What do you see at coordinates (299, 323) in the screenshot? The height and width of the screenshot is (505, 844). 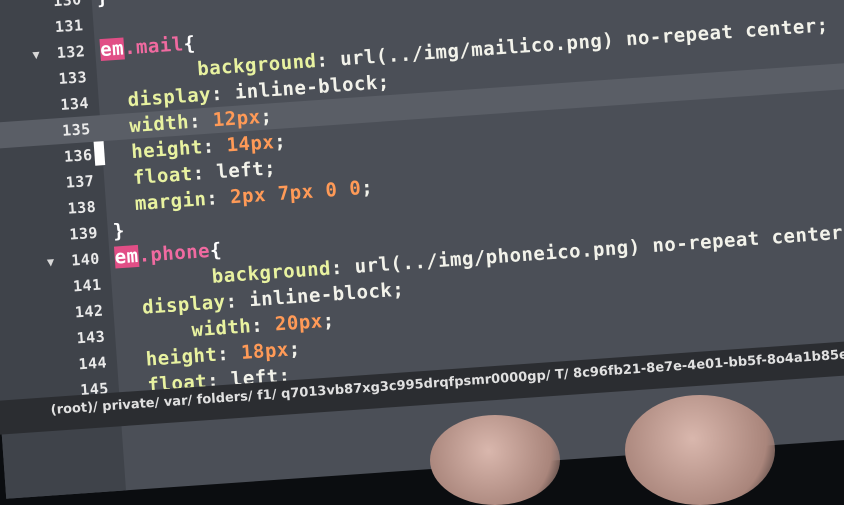 I see `code-token: 20px` at bounding box center [299, 323].